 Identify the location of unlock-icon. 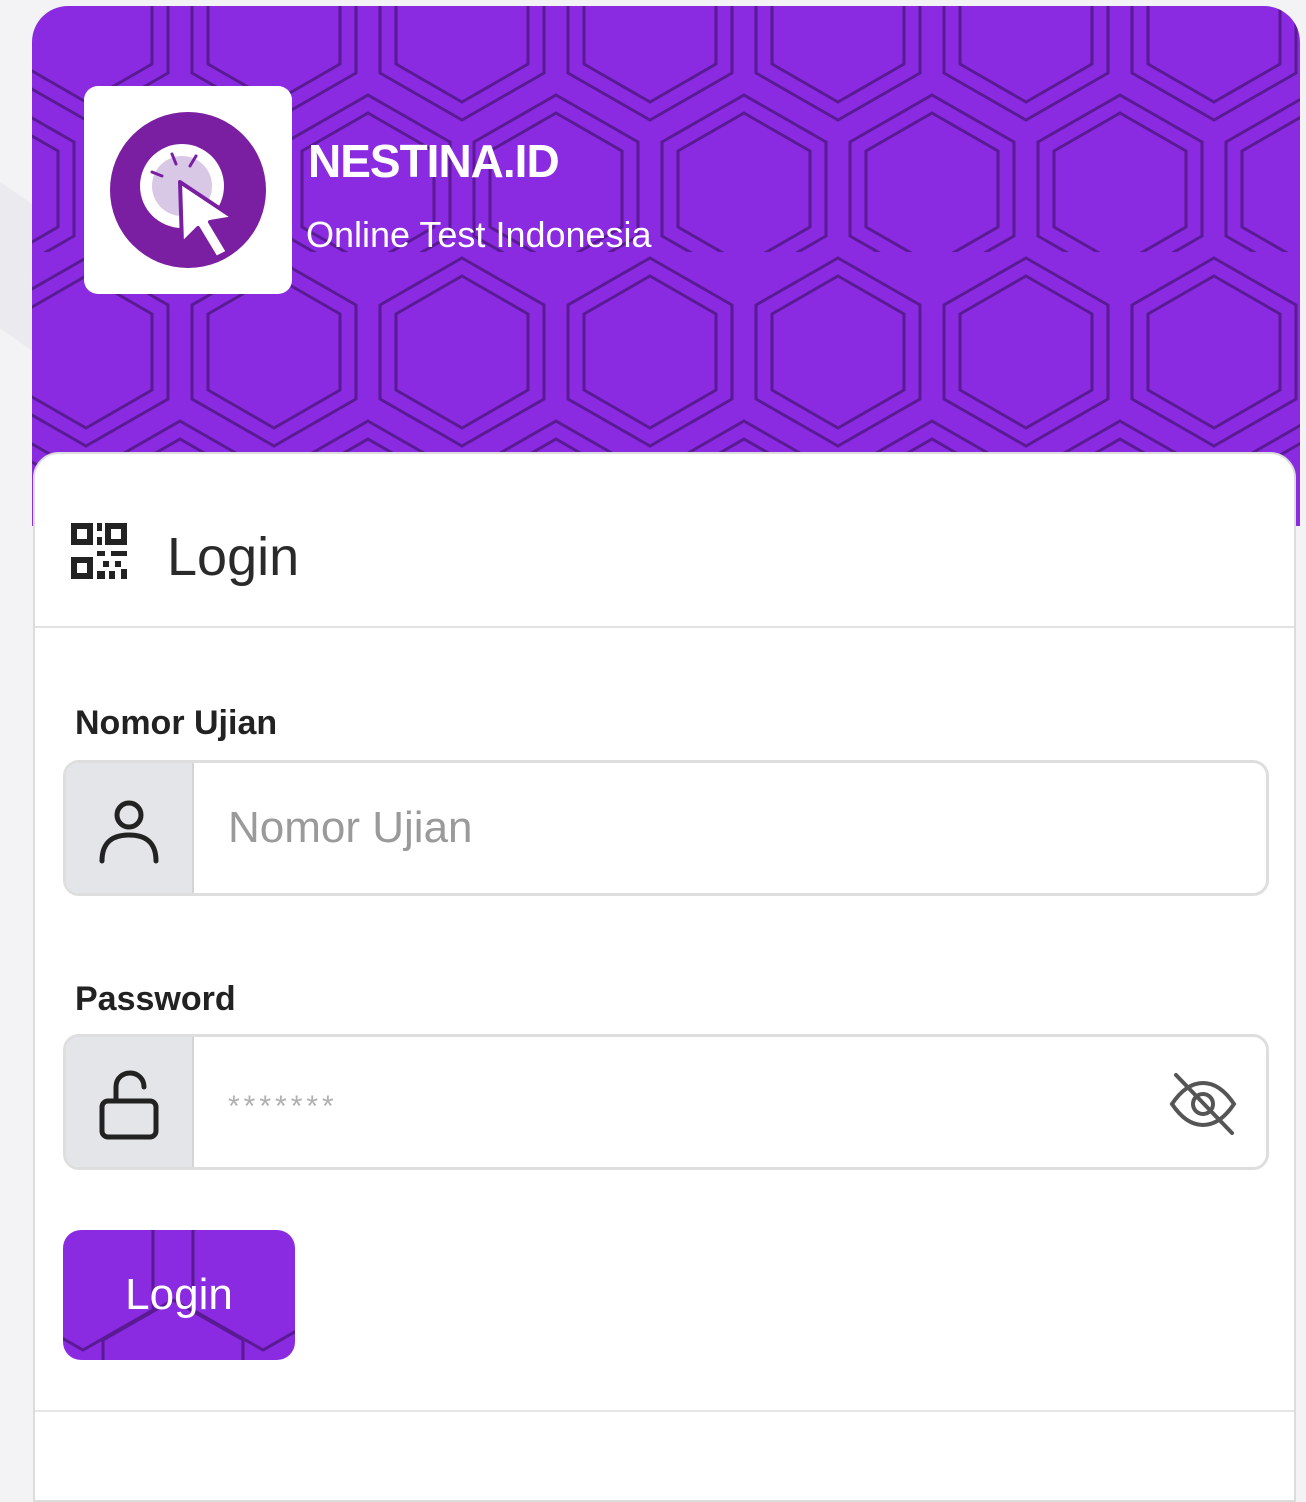
(129, 1105).